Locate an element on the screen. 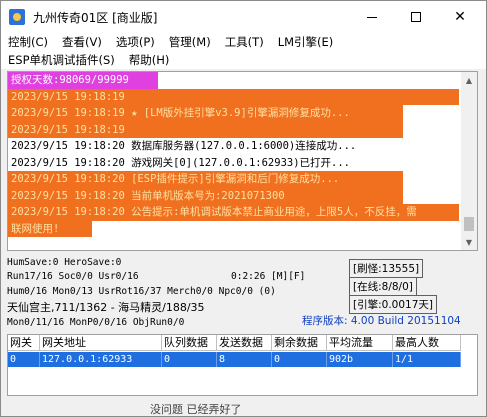 The image size is (487, 417). status-time: 0:2:26 [M][F] is located at coordinates (268, 276).